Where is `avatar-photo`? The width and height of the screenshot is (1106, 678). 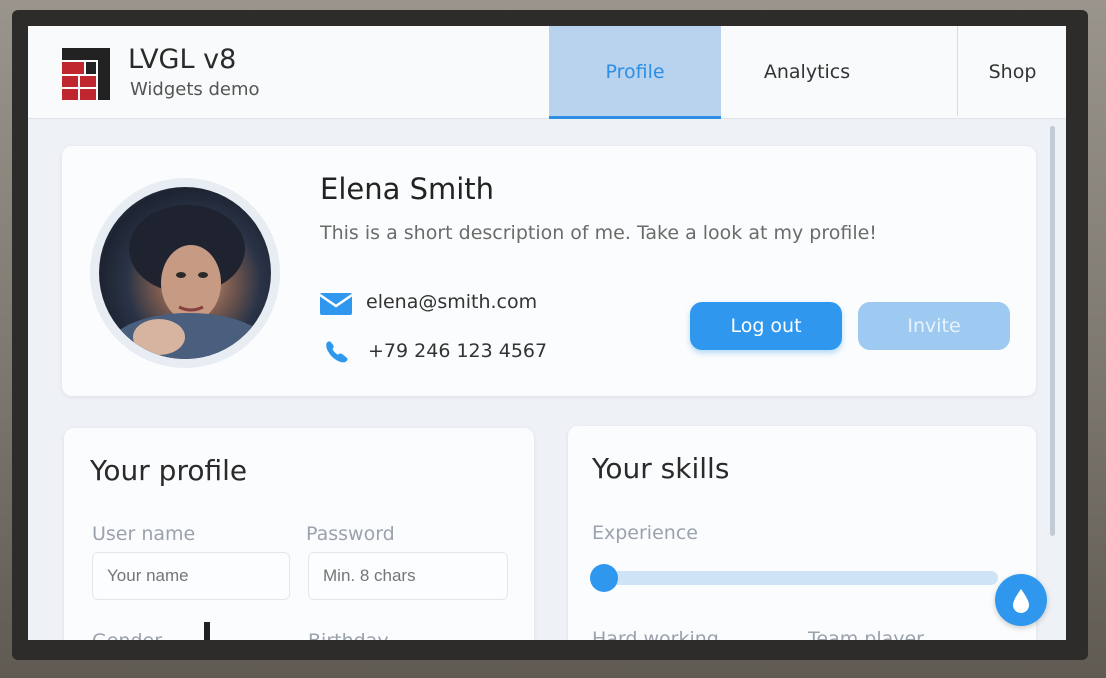 avatar-photo is located at coordinates (185, 273).